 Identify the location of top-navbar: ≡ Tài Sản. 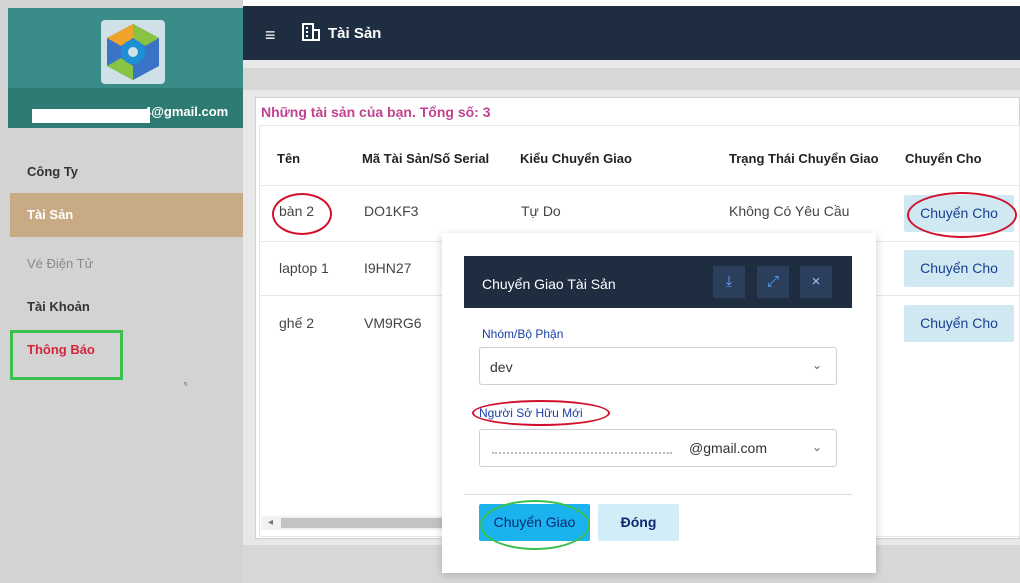
(631, 30).